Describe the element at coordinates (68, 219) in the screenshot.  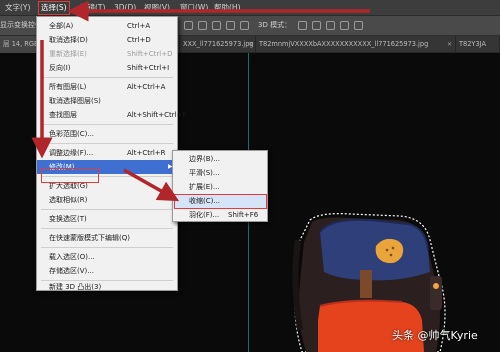
I see `menu-item-label: 变换选区(T)` at that location.